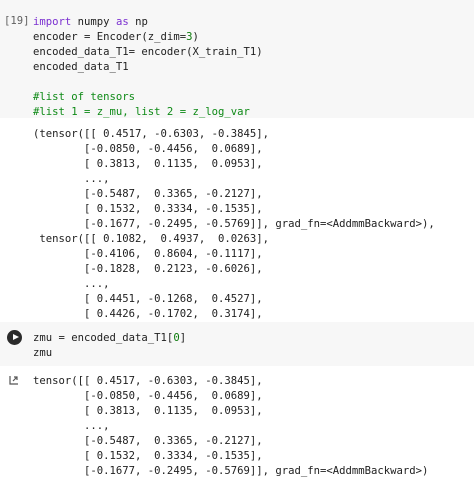 This screenshot has height=479, width=474. What do you see at coordinates (148, 314) in the screenshot?
I see `output-line: [ 0.4426, -0.1702, 0.3174],` at bounding box center [148, 314].